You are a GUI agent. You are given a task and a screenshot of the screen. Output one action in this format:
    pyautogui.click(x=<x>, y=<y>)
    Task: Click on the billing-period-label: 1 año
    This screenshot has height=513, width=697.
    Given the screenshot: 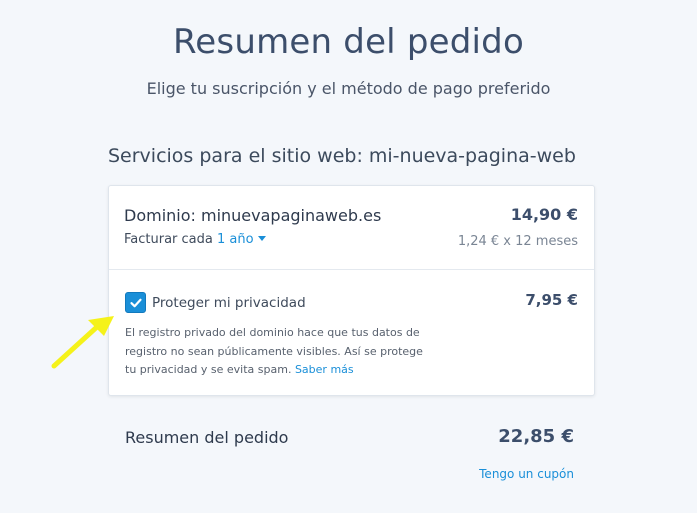 What is the action you would take?
    pyautogui.click(x=235, y=239)
    